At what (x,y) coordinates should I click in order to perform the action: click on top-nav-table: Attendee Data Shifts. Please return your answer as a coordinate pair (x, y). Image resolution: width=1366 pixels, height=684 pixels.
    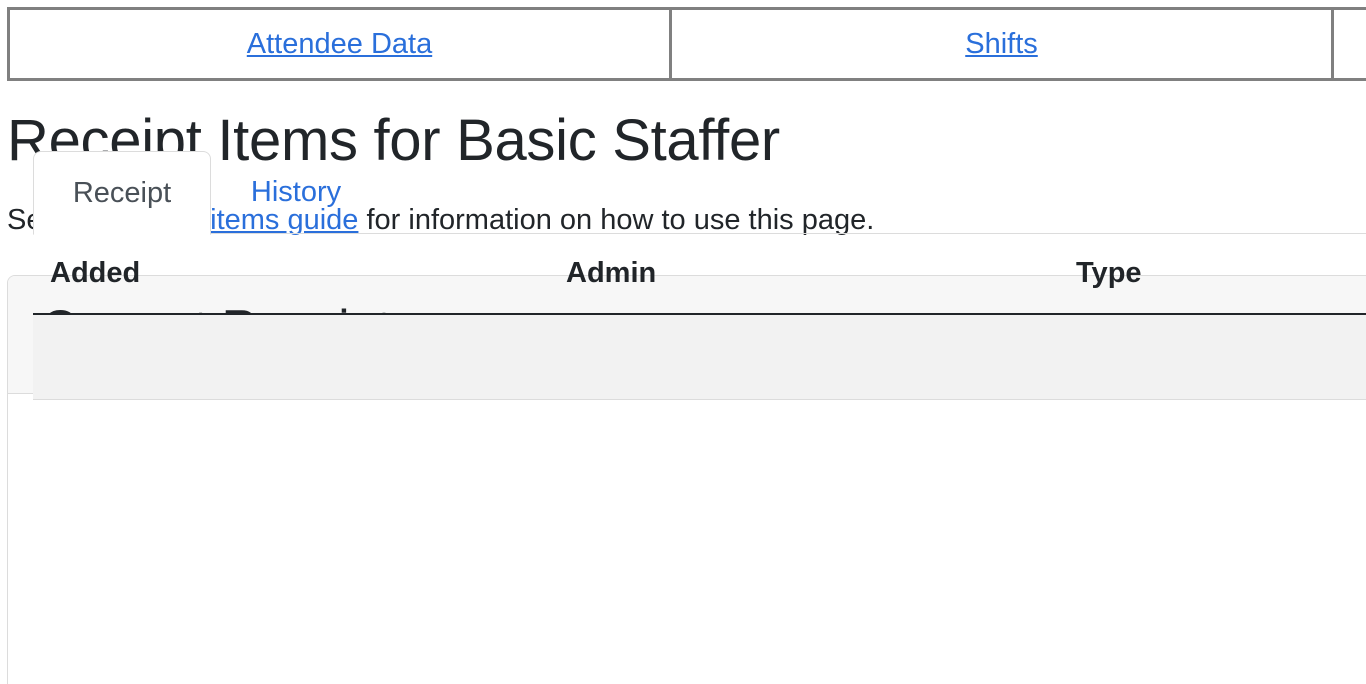
    Looking at the image, I should click on (686, 44).